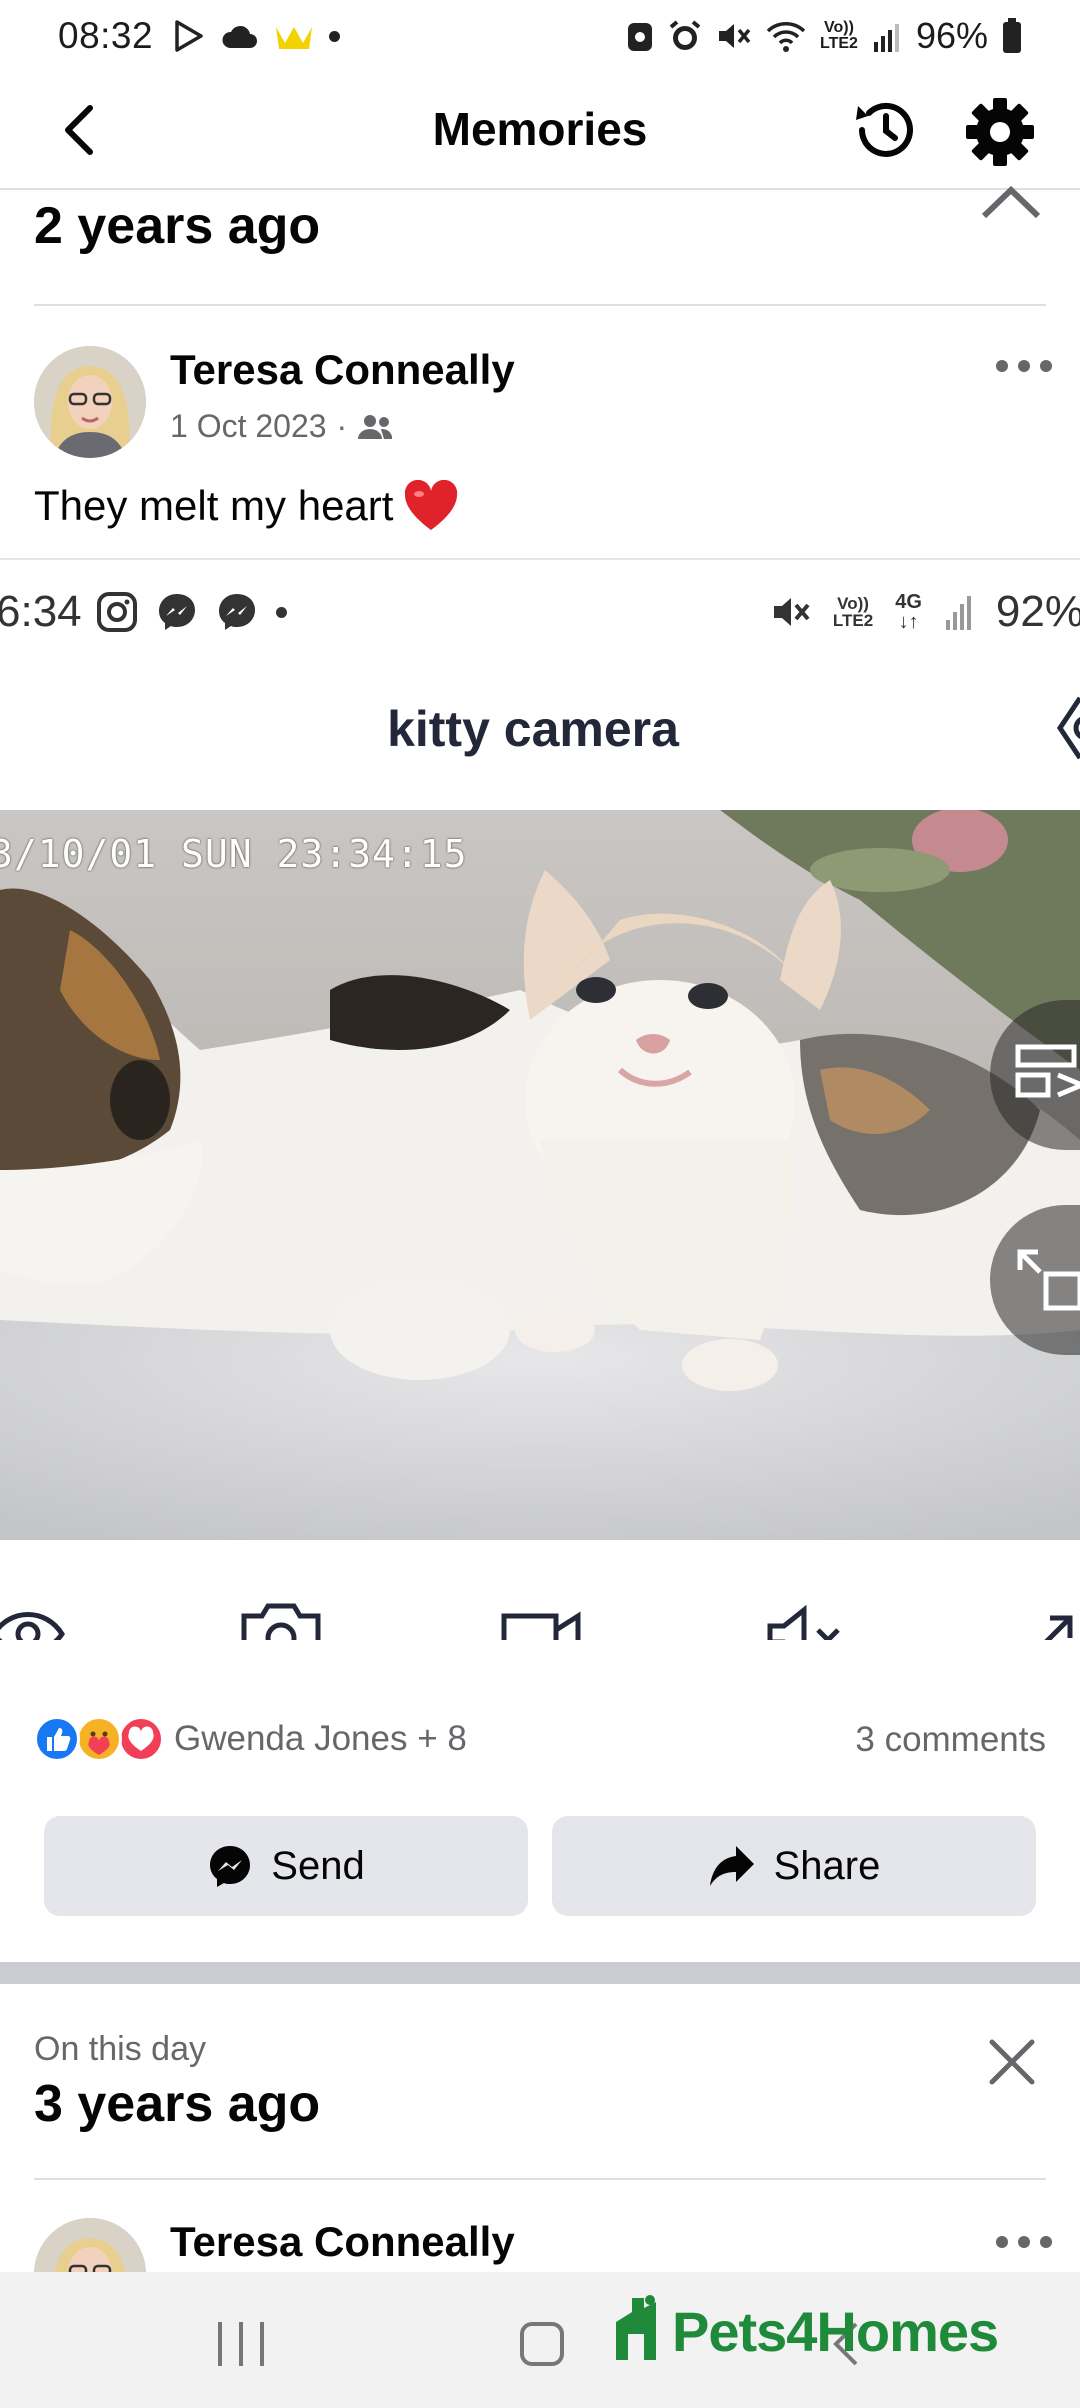 The image size is (1080, 2408). What do you see at coordinates (294, 38) in the screenshot?
I see `crown-icon` at bounding box center [294, 38].